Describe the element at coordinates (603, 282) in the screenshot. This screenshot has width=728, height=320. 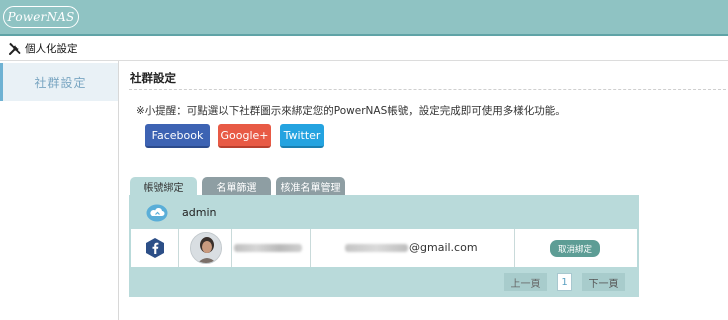
I see `next-page-button: 下一頁` at that location.